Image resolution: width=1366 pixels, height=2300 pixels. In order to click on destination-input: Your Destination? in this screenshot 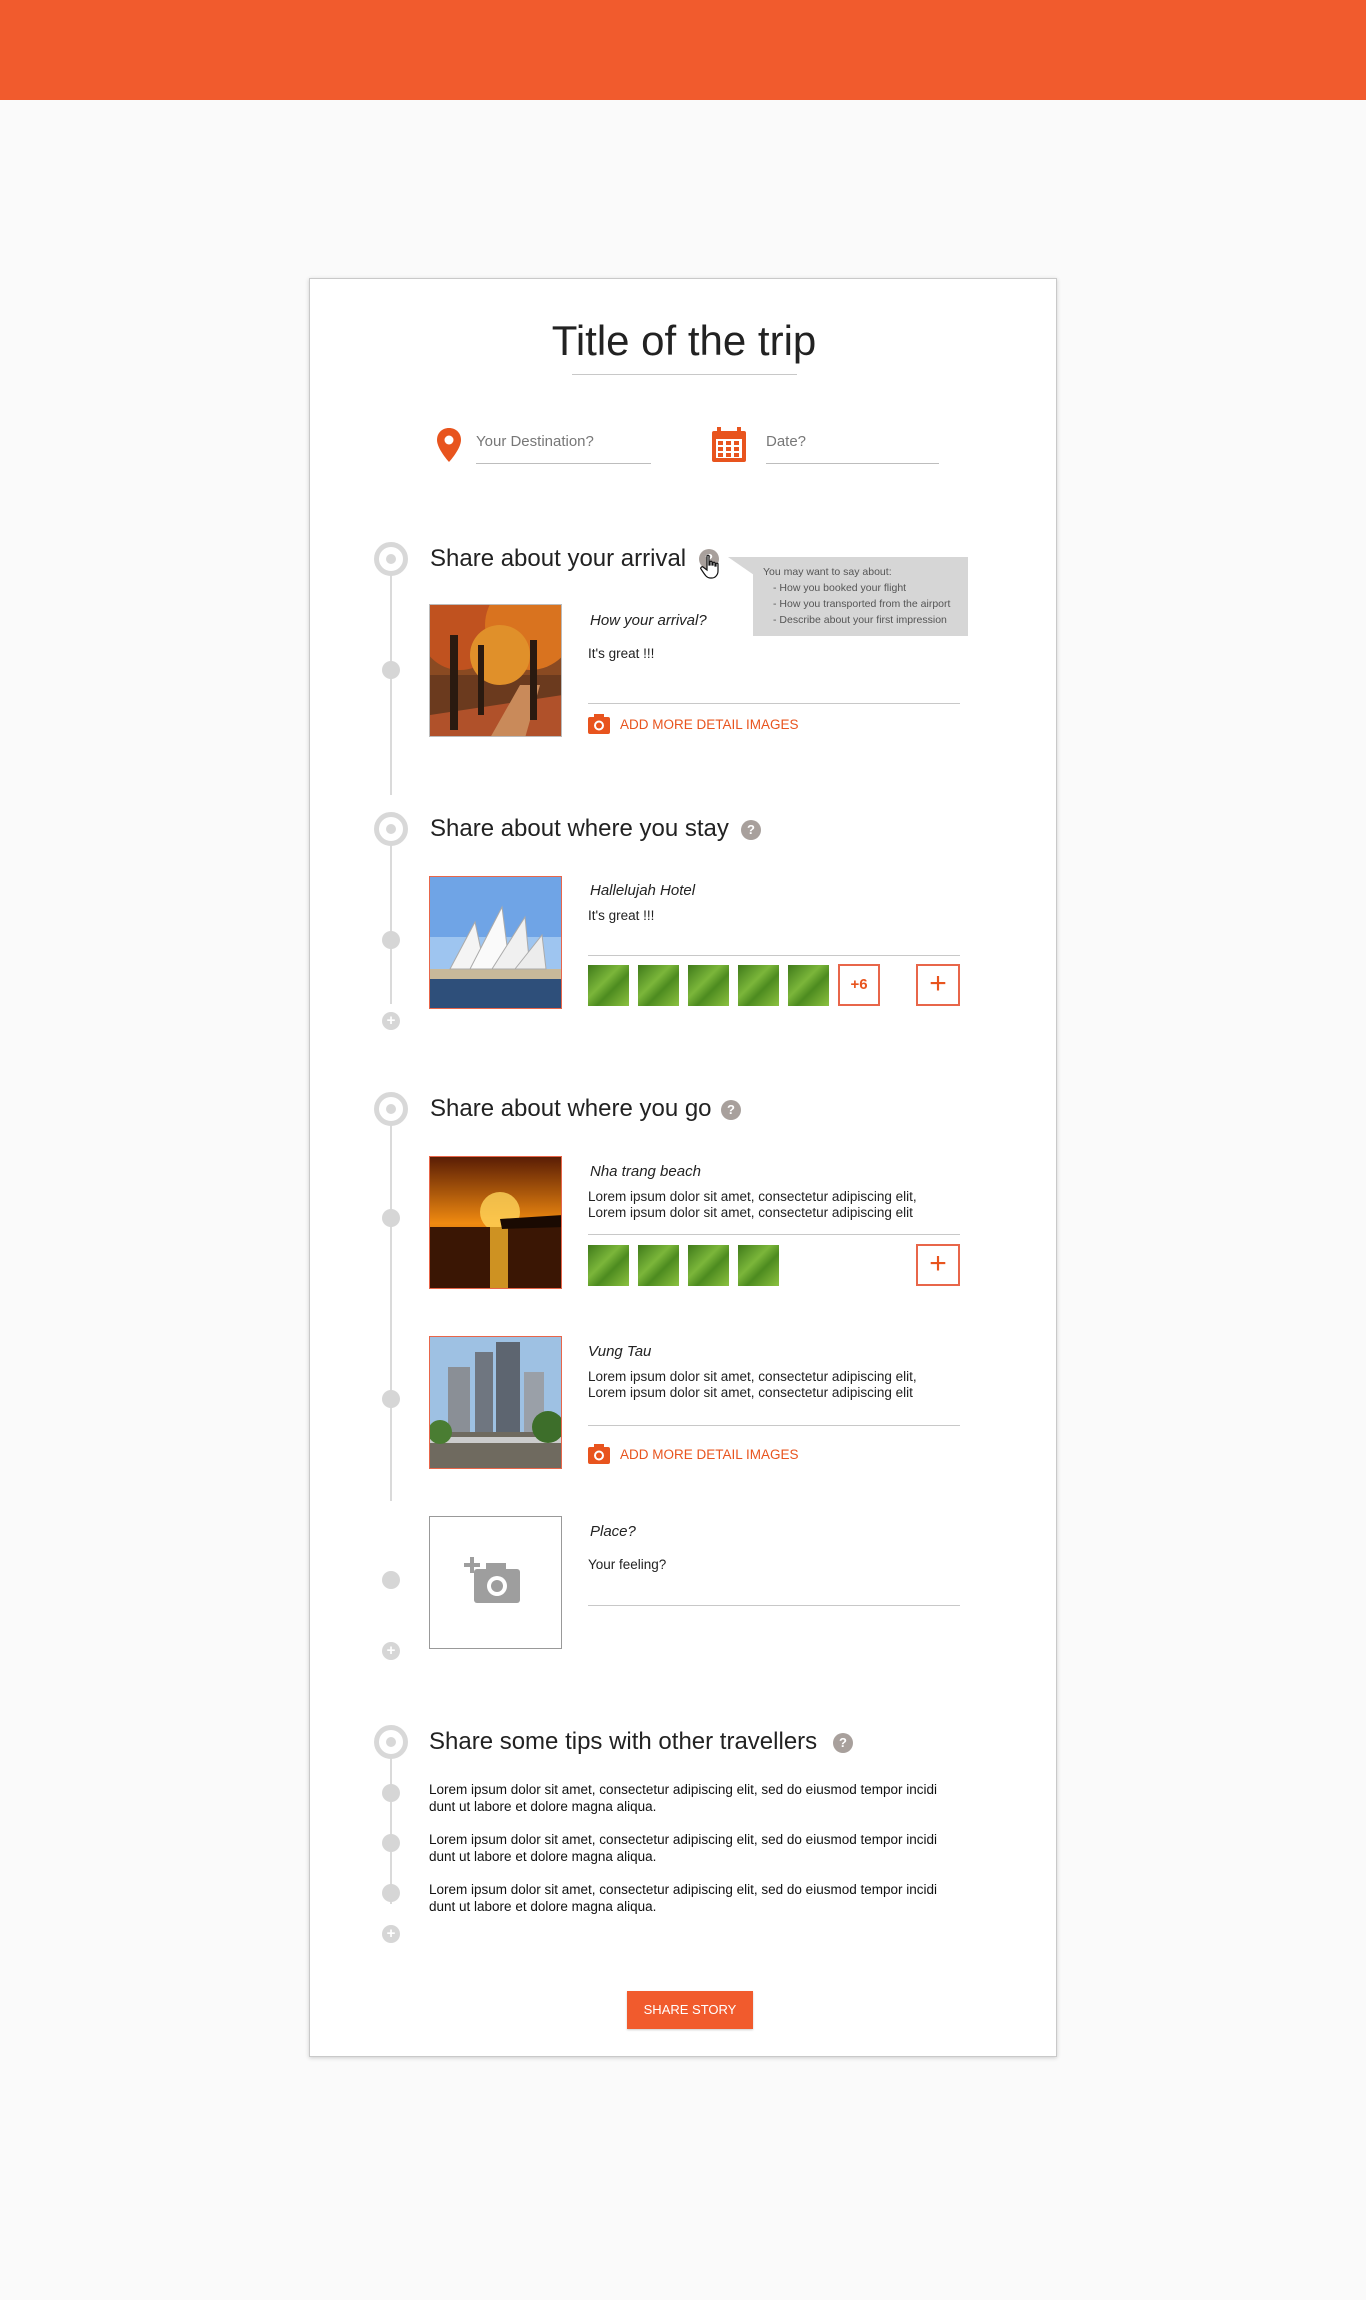, I will do `click(535, 441)`.